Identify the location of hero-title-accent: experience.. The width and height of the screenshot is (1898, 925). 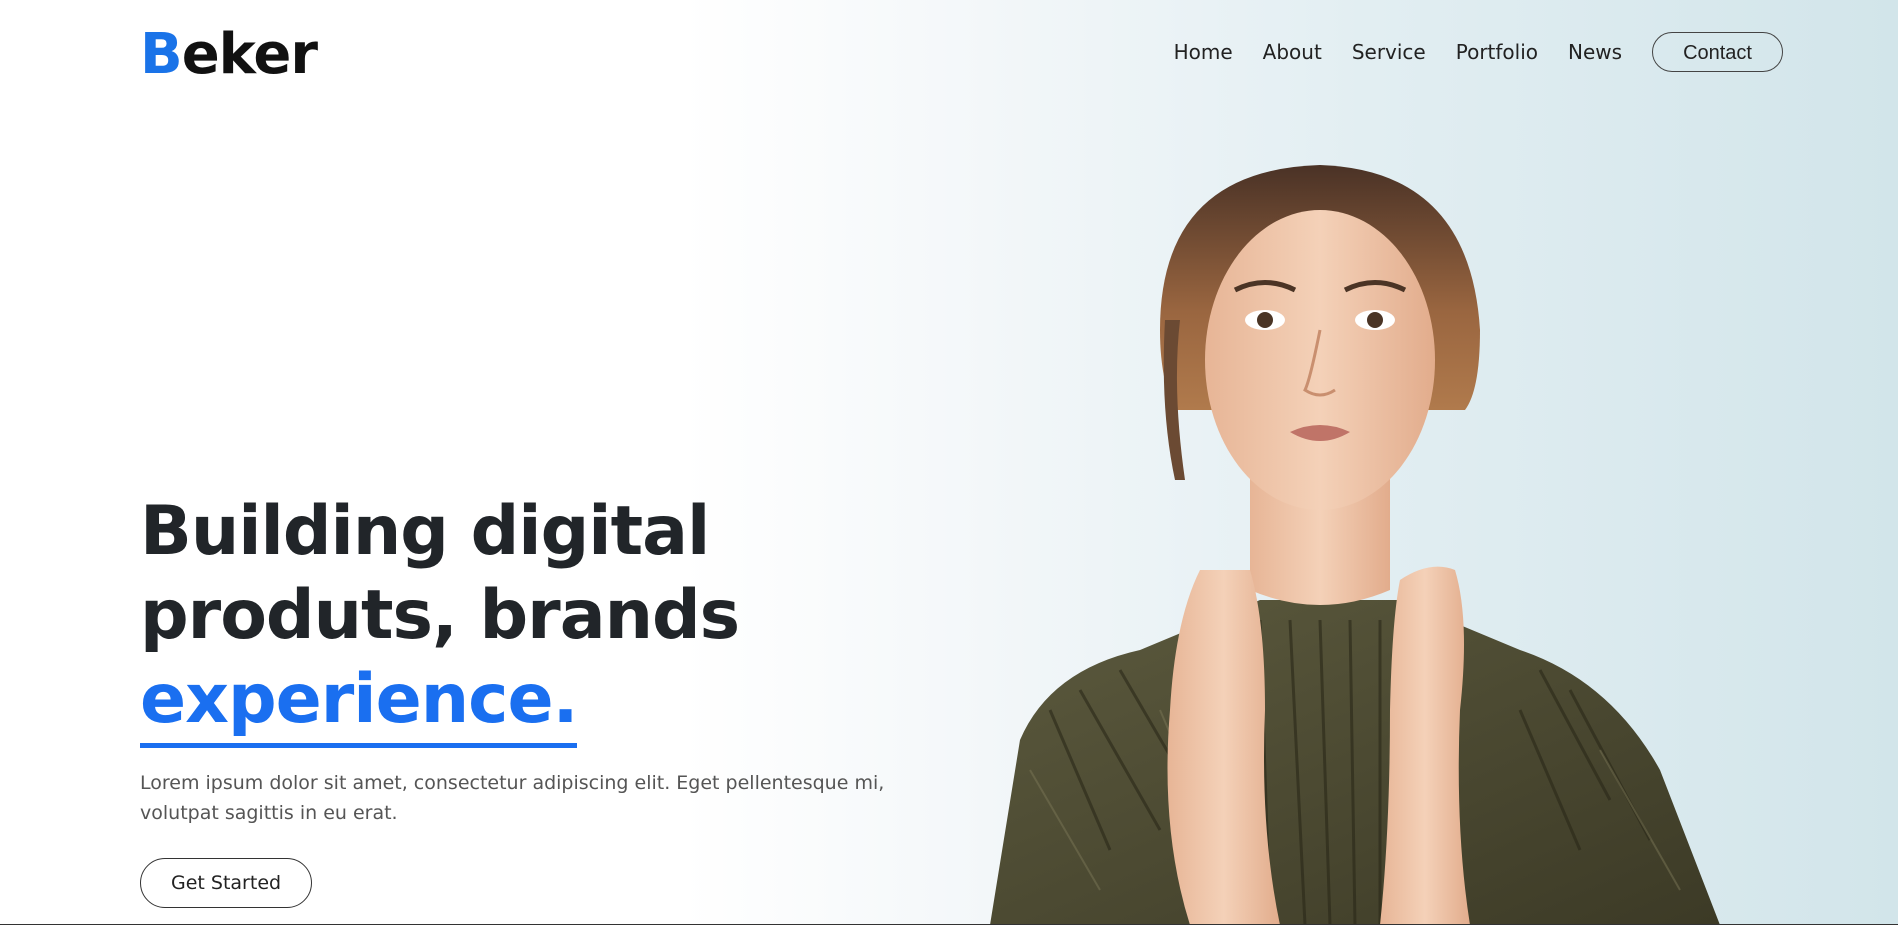
(359, 703).